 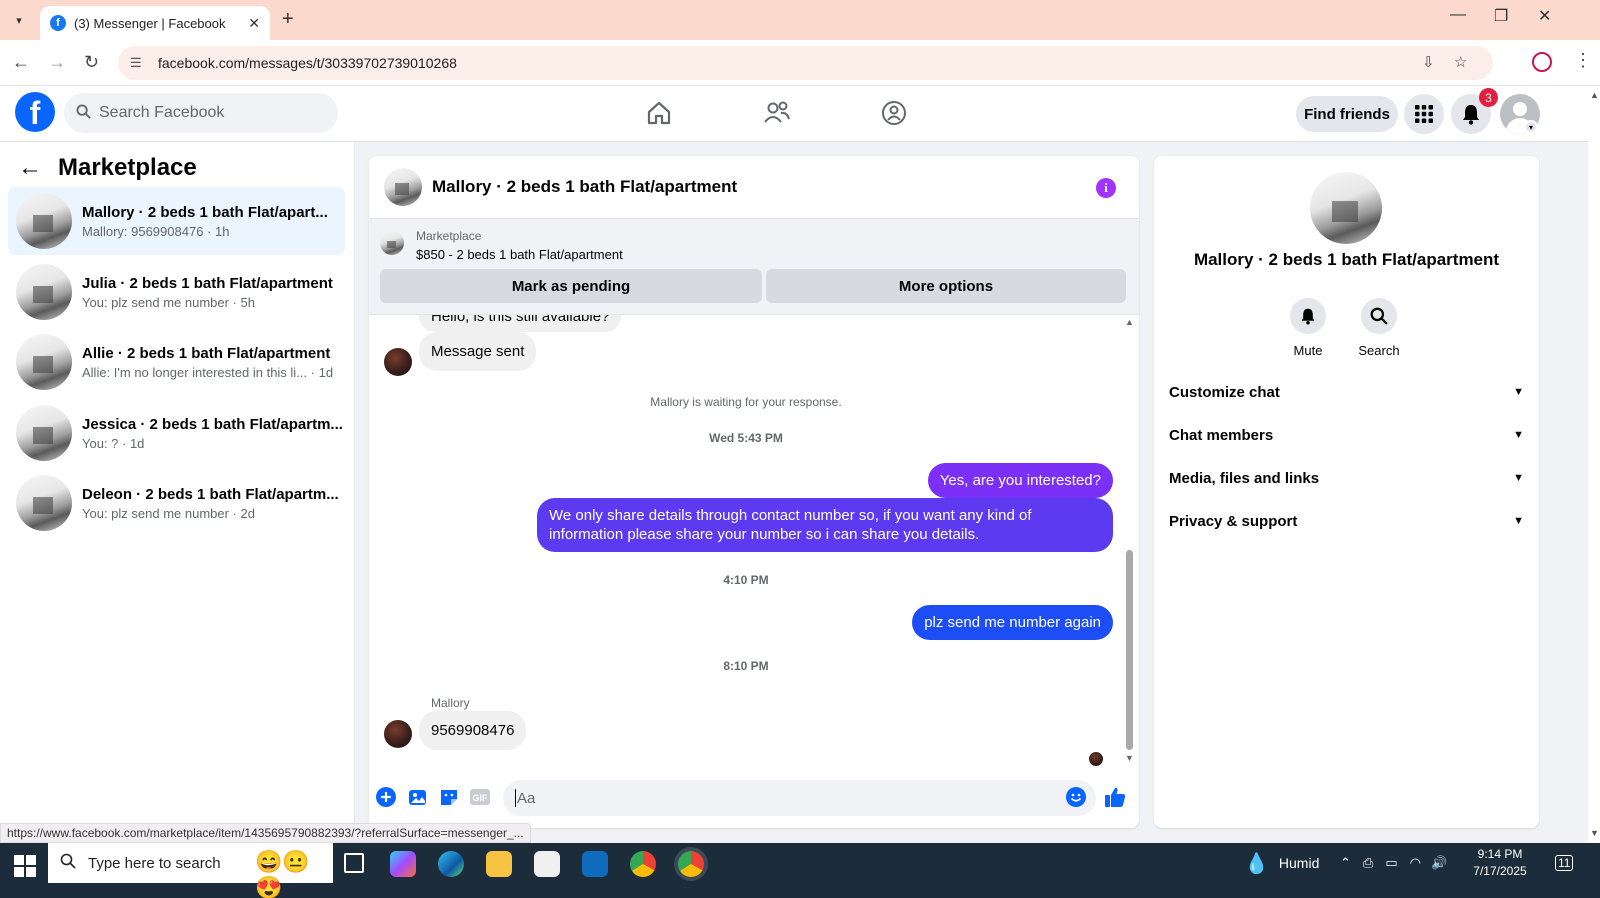 What do you see at coordinates (1424, 114) in the screenshot?
I see `menu-grid-icon` at bounding box center [1424, 114].